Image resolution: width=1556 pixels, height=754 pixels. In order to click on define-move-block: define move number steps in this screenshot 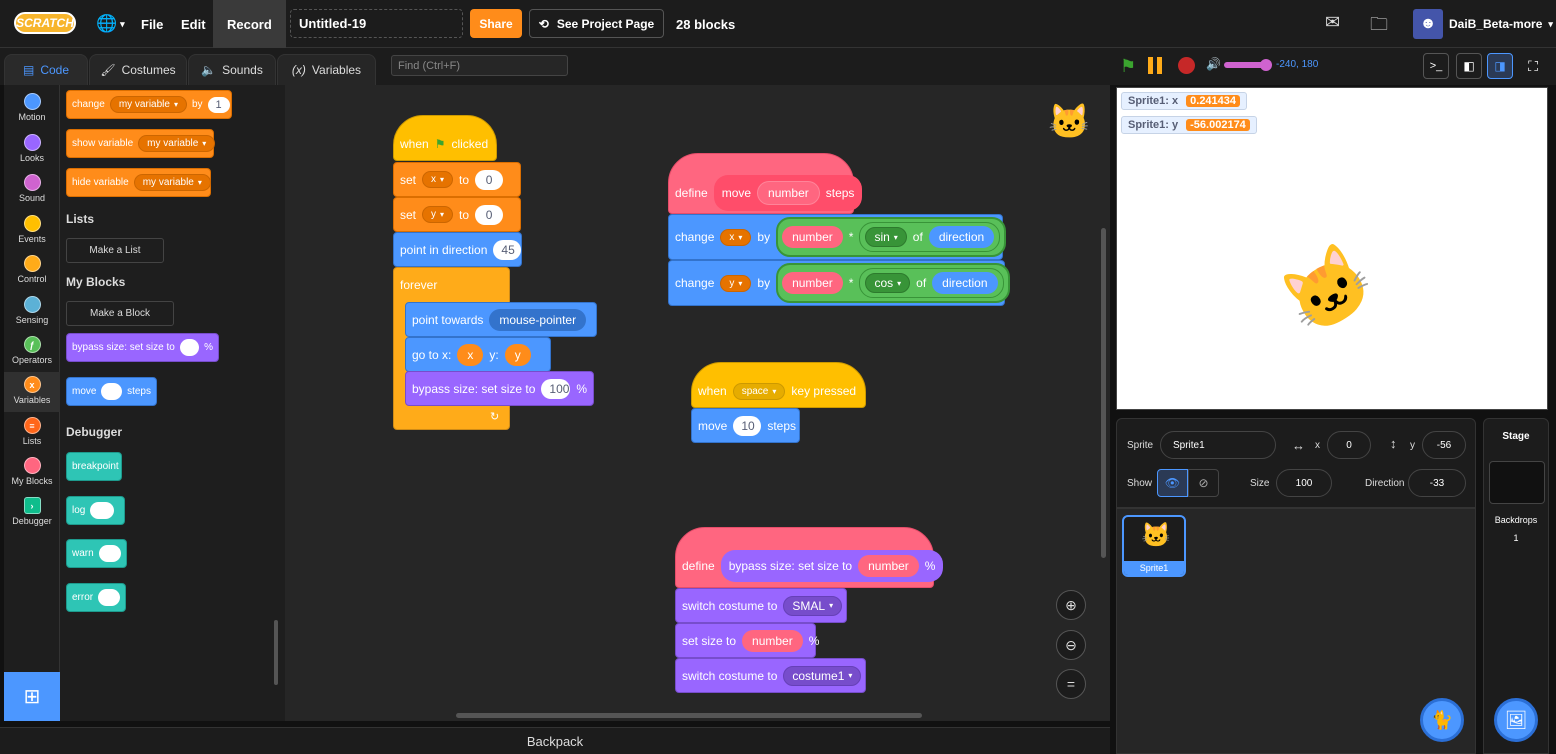, I will do `click(765, 183)`.